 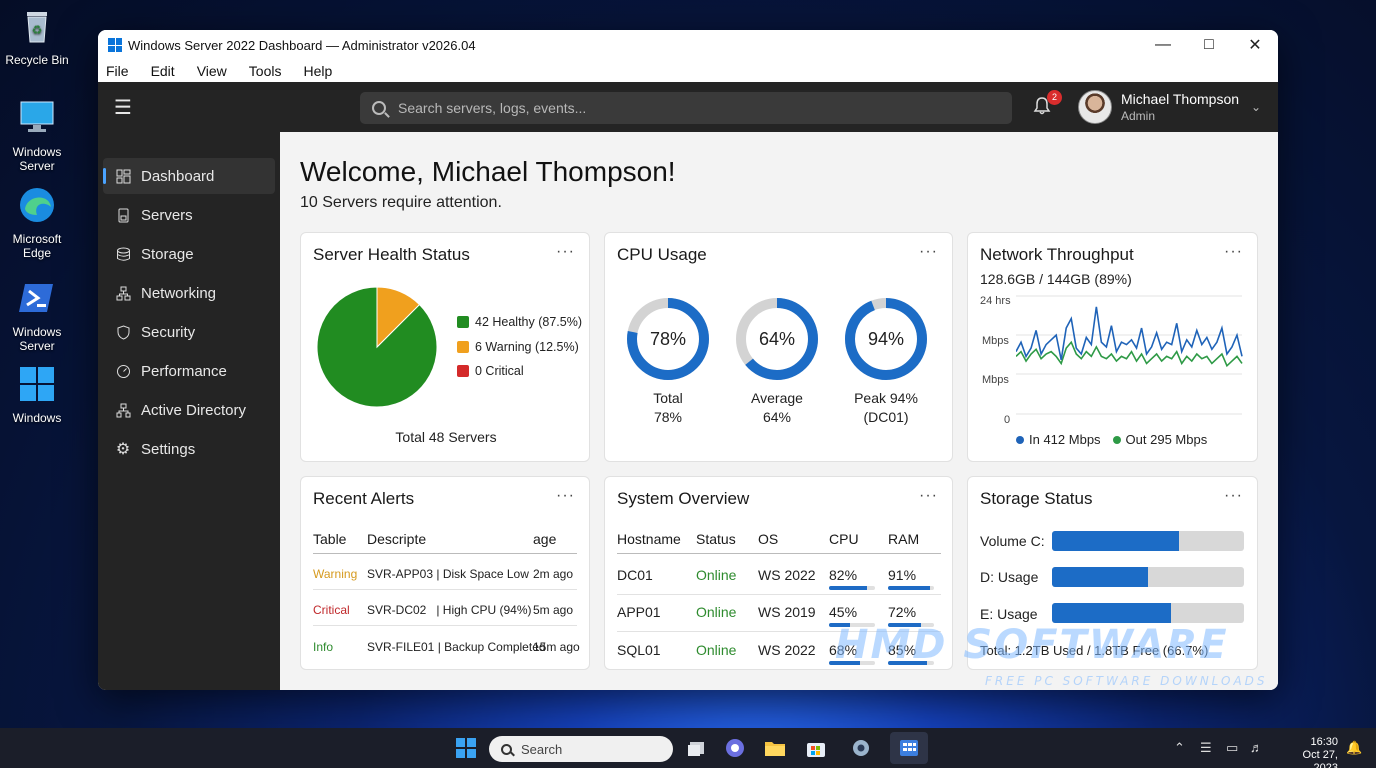 What do you see at coordinates (1354, 748) in the screenshot?
I see `notification-center-icon: 🔔` at bounding box center [1354, 748].